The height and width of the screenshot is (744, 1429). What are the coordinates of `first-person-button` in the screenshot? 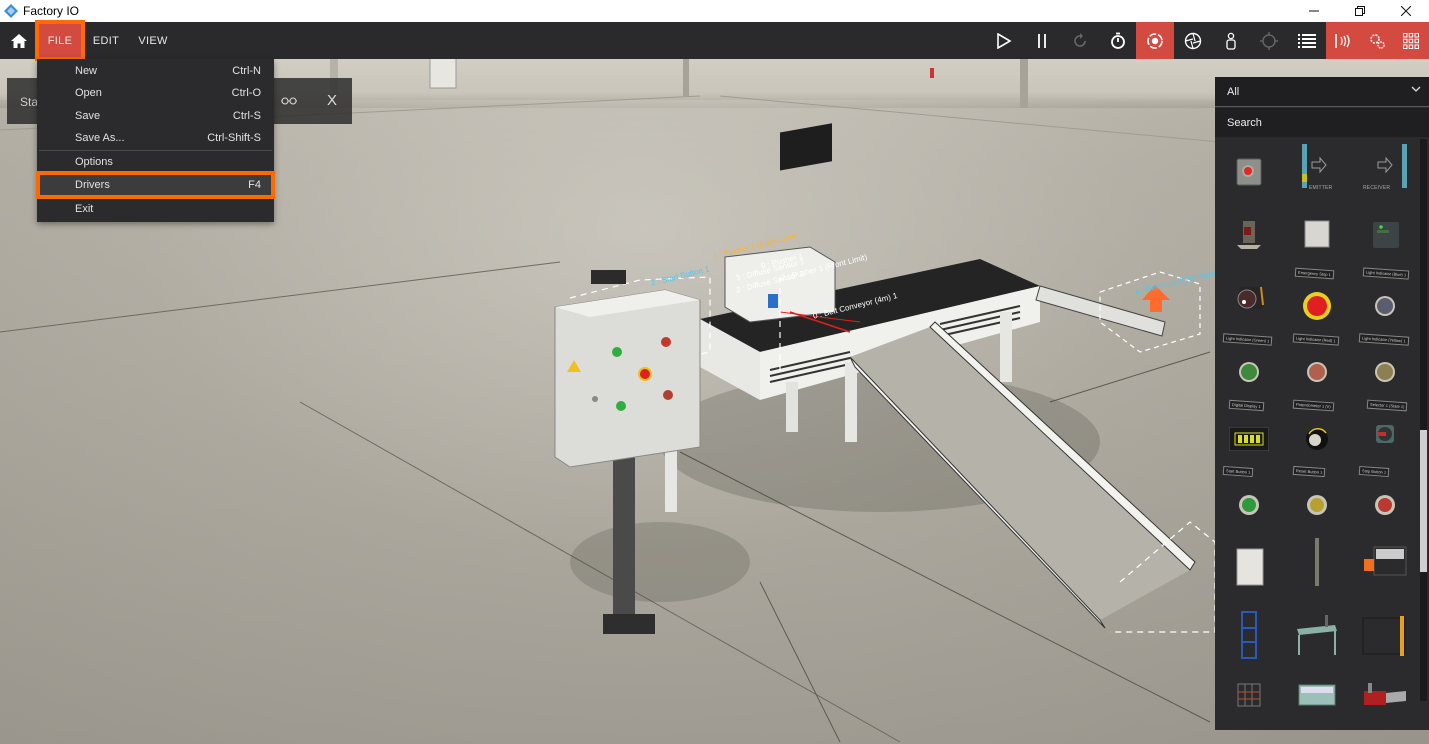 It's located at (1231, 40).